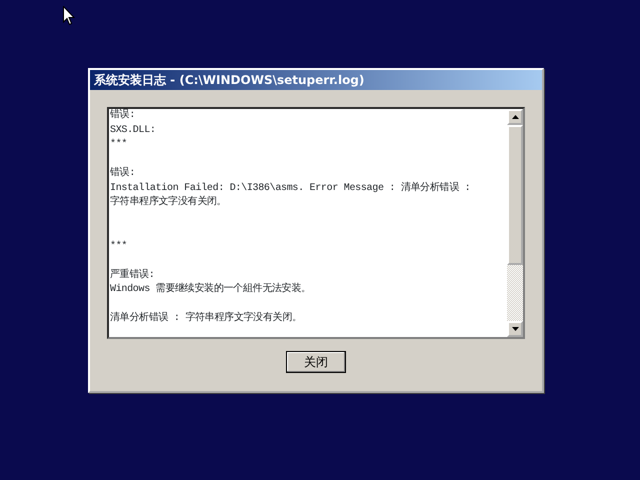 The height and width of the screenshot is (480, 640). What do you see at coordinates (133, 131) in the screenshot?
I see `log-line: SXS.DLL:` at bounding box center [133, 131].